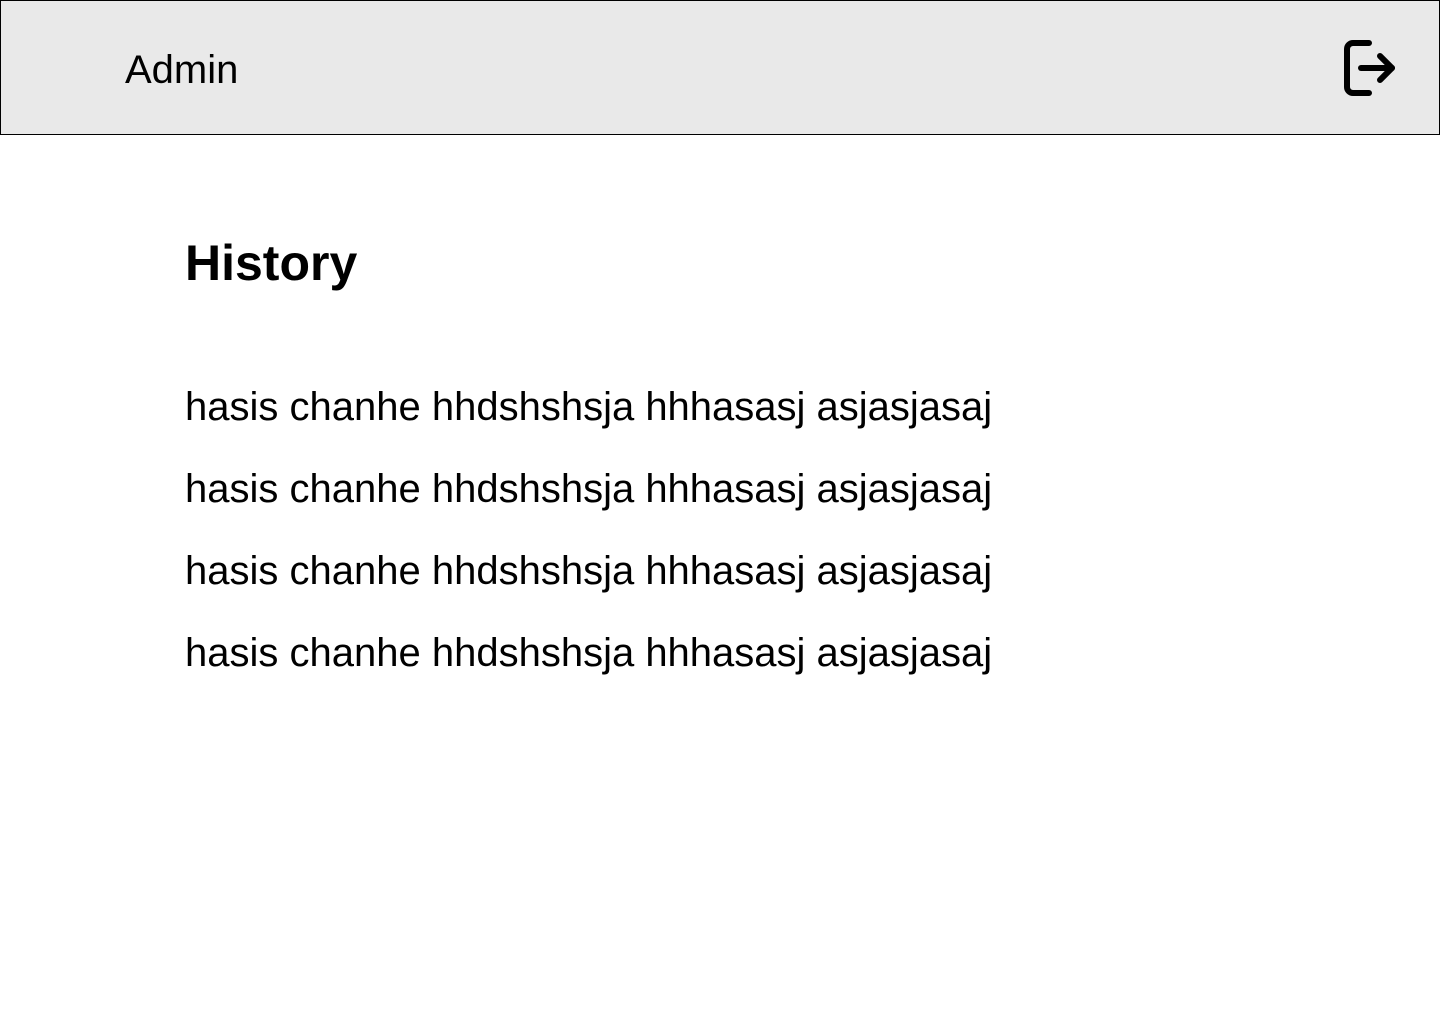 The height and width of the screenshot is (1024, 1440). I want to click on logout-icon, so click(1370, 68).